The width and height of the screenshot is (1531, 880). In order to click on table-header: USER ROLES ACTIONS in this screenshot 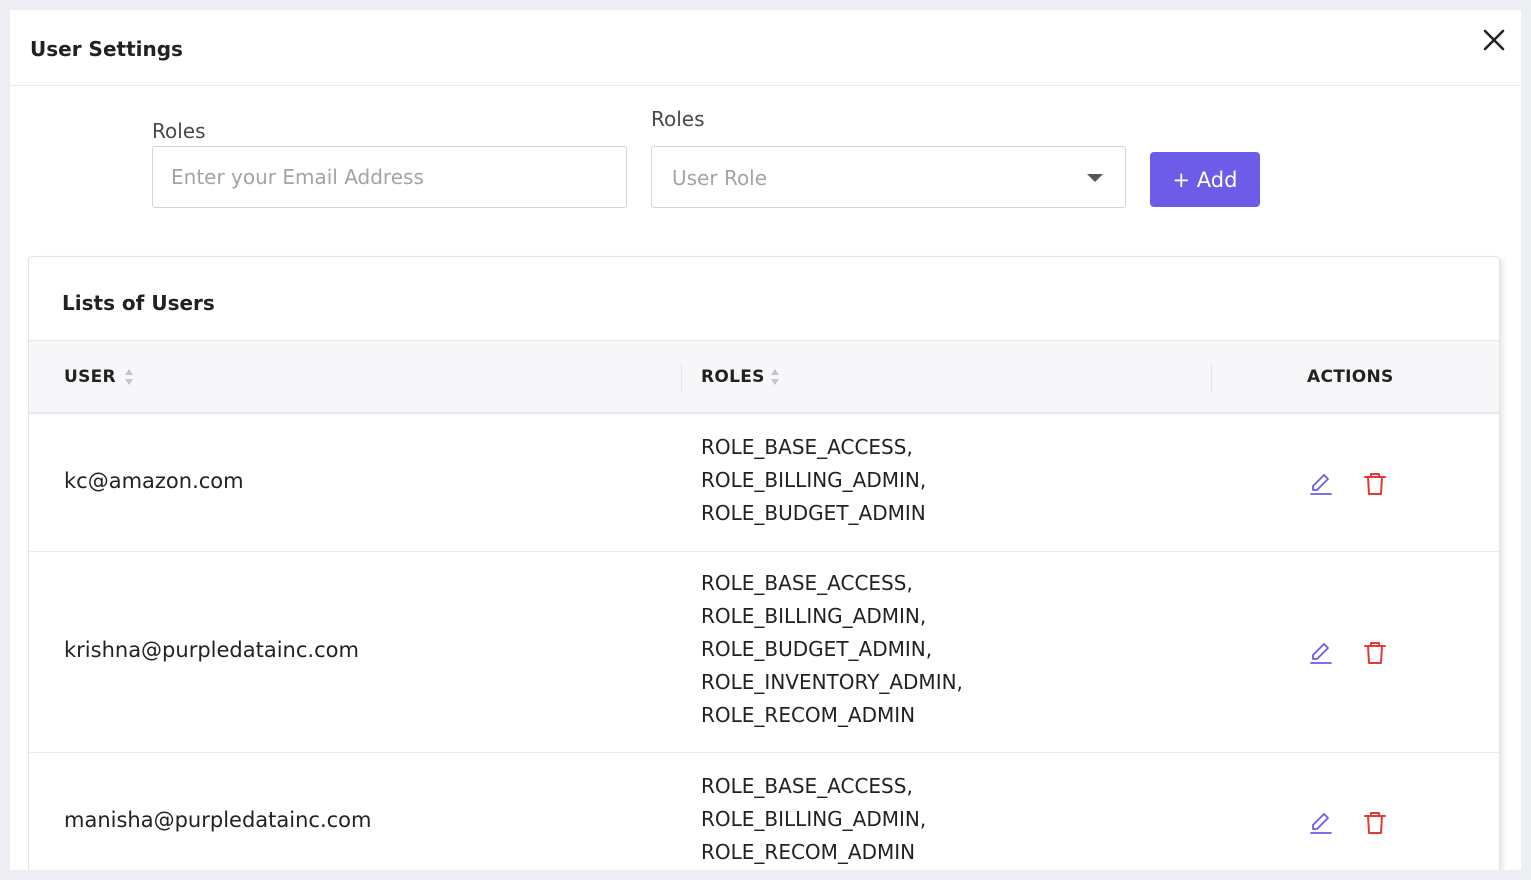, I will do `click(764, 377)`.